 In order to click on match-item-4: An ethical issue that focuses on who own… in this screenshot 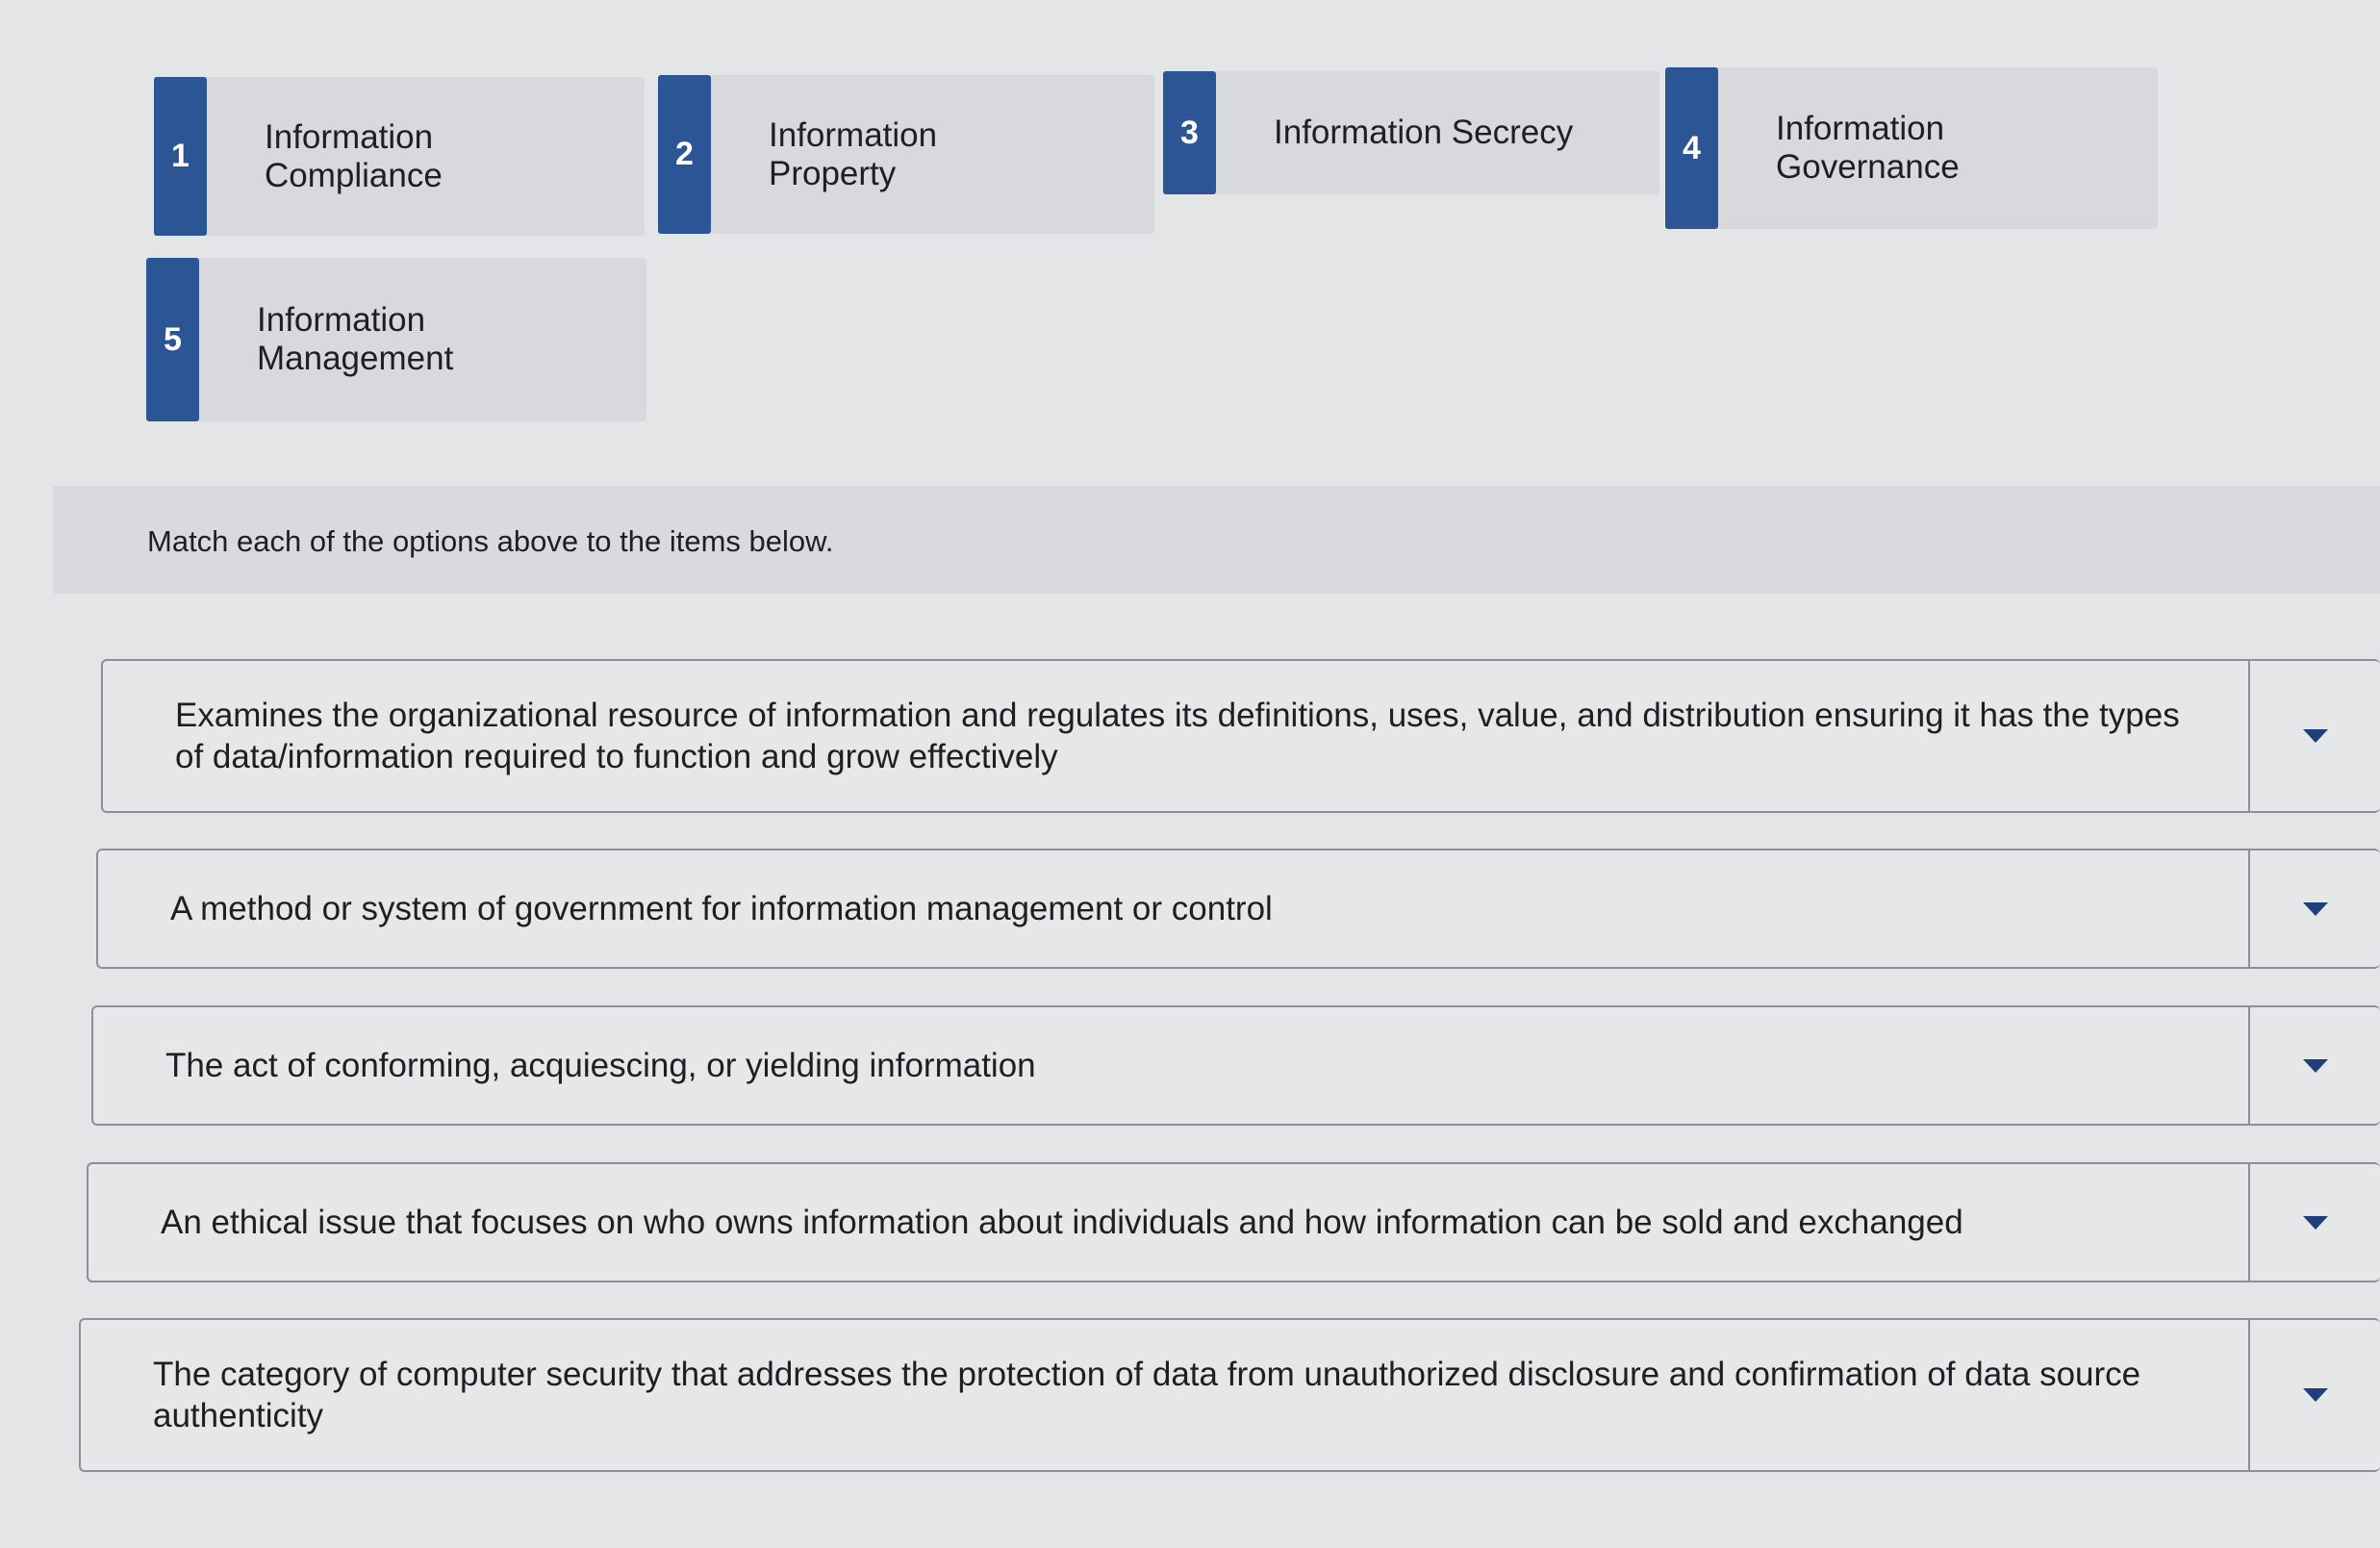, I will do `click(1233, 1222)`.